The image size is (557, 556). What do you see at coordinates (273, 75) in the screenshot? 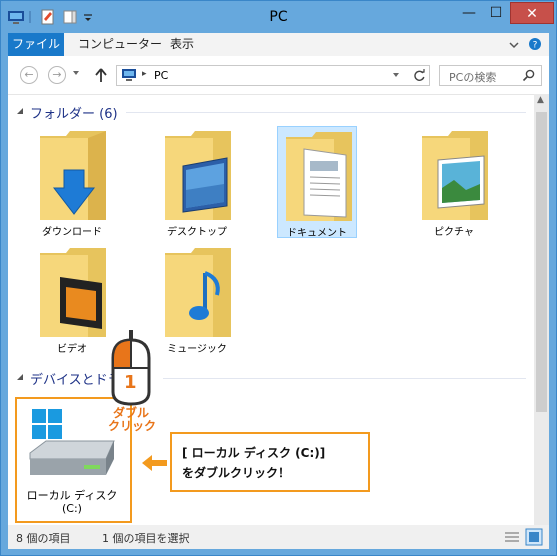
I see `address-bar: ▸ PC` at bounding box center [273, 75].